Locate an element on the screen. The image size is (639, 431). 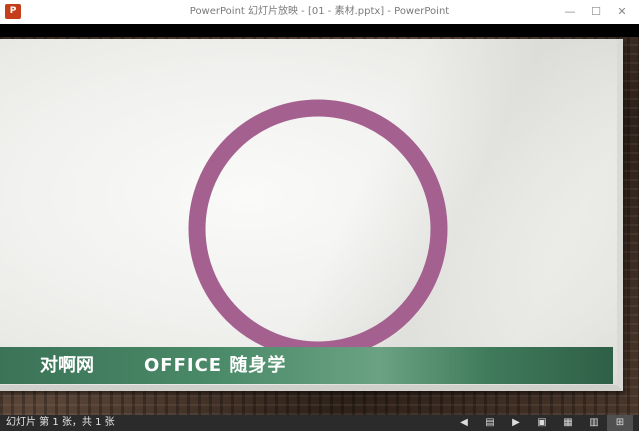
view-controls: ◀ ▤ ▶ ▣ ▦ ▥ ⊞ is located at coordinates (542, 423).